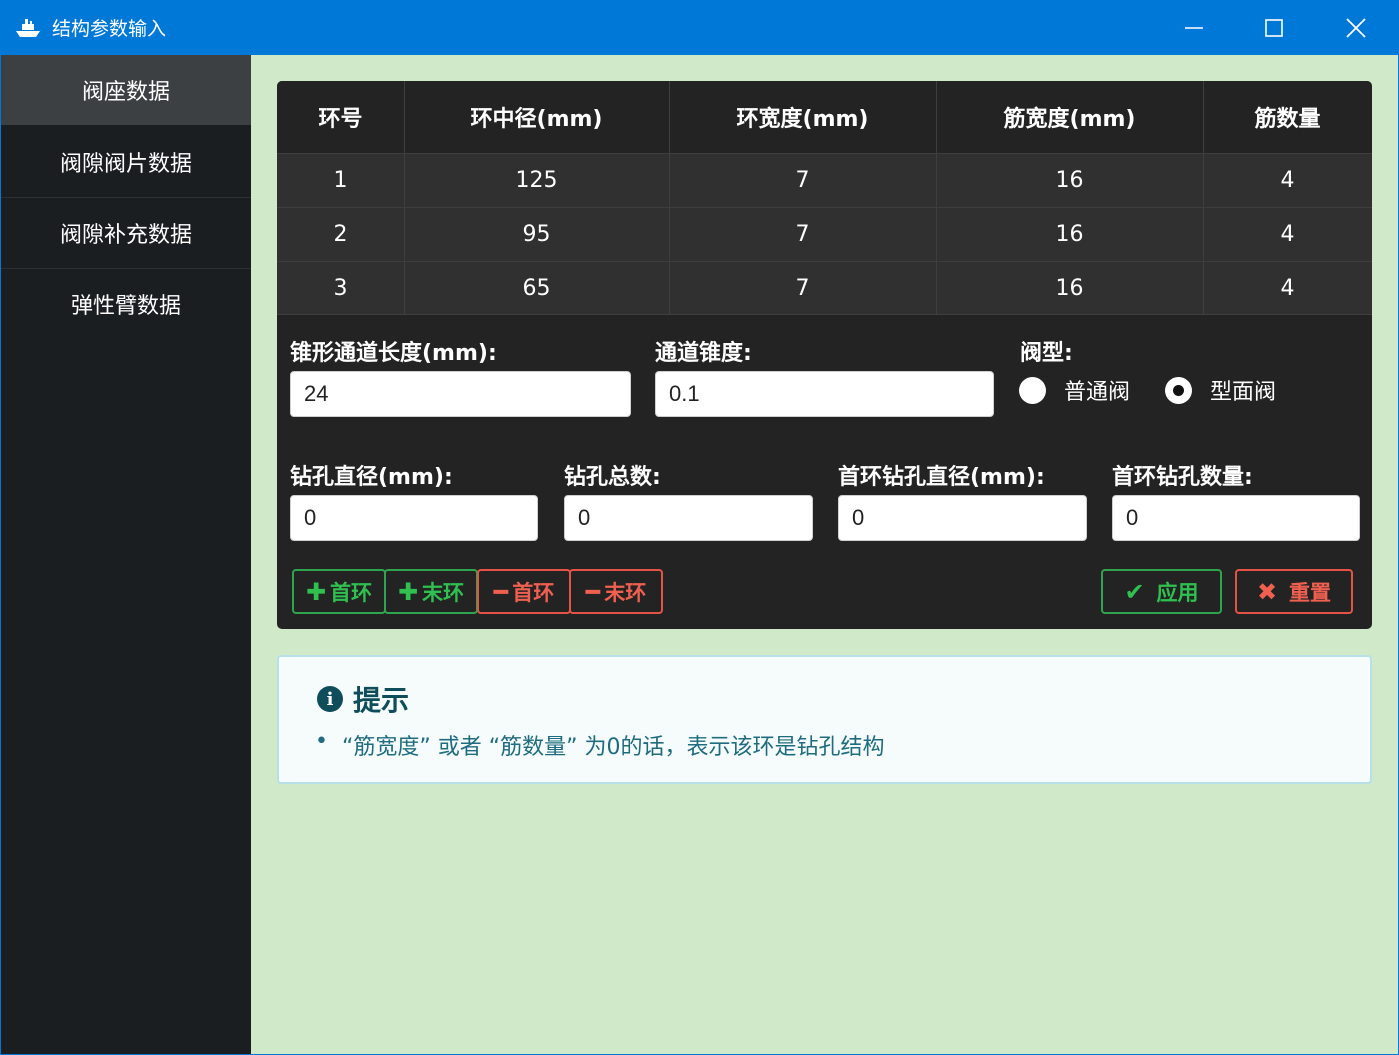  I want to click on title-bar: 结构参数输入, so click(699, 27).